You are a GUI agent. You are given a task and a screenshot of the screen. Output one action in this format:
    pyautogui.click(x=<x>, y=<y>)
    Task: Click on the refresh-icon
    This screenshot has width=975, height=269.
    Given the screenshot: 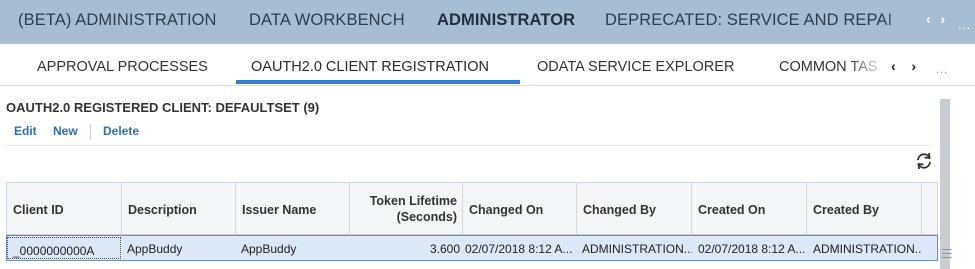 What is the action you would take?
    pyautogui.click(x=924, y=161)
    